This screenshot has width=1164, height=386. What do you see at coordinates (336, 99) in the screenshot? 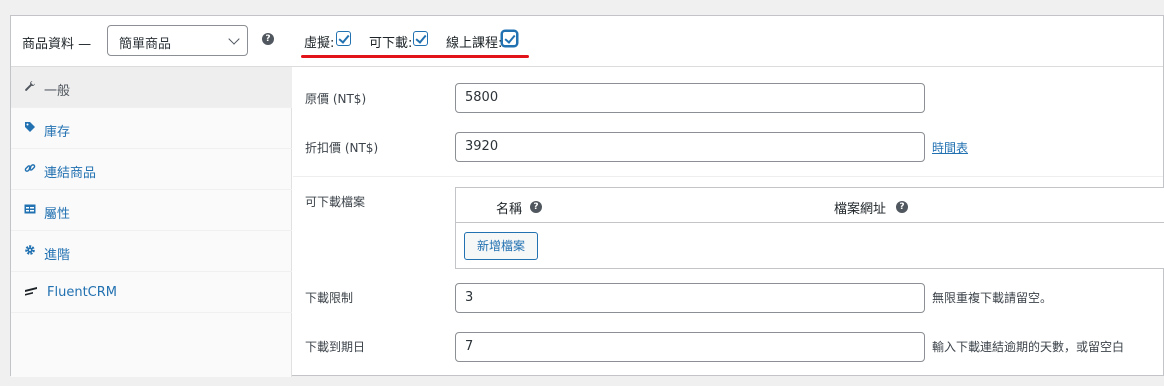
I see `regular-price-label: 原價 (NT$)` at bounding box center [336, 99].